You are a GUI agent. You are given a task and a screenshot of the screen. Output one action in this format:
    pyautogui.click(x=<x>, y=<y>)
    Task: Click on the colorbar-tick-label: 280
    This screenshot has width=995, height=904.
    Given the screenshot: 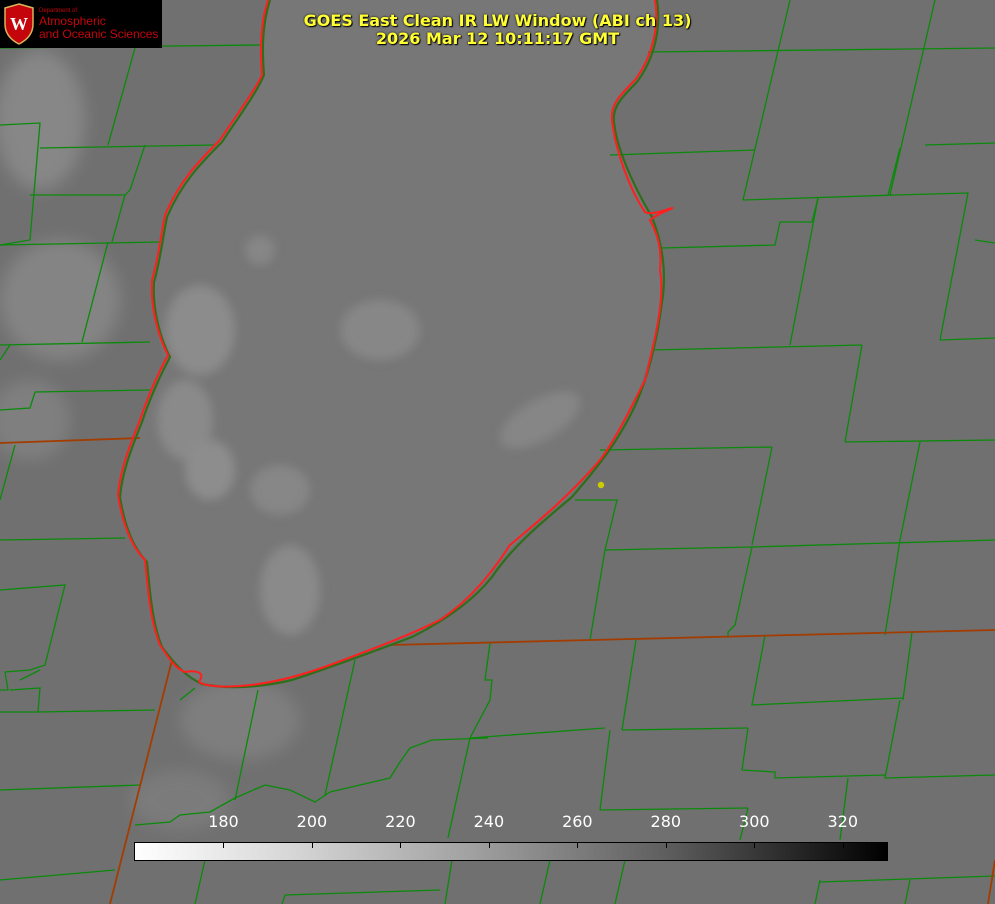 What is the action you would take?
    pyautogui.click(x=666, y=821)
    